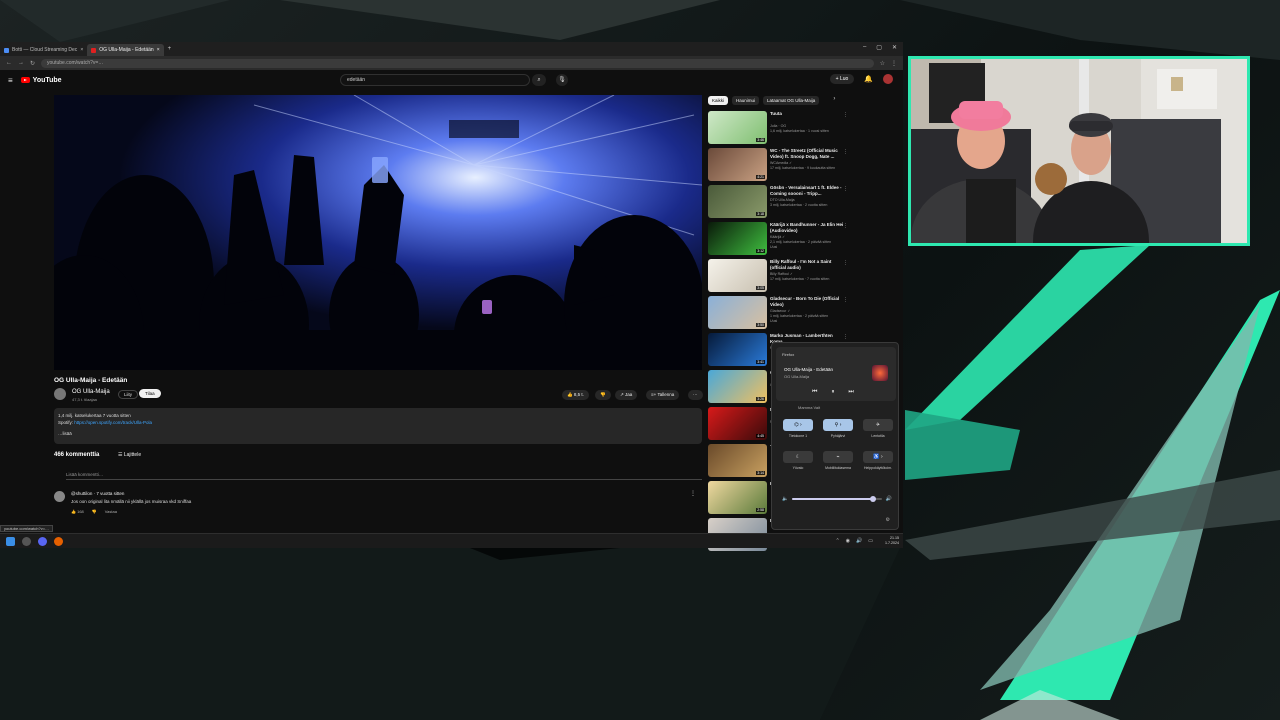 The image size is (1280, 720). I want to click on search-icon: ⌕, so click(539, 80).